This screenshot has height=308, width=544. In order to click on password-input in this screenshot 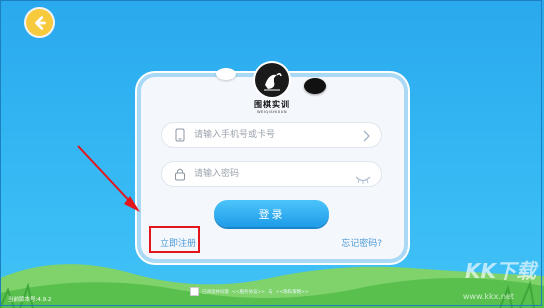, I will do `click(274, 174)`.